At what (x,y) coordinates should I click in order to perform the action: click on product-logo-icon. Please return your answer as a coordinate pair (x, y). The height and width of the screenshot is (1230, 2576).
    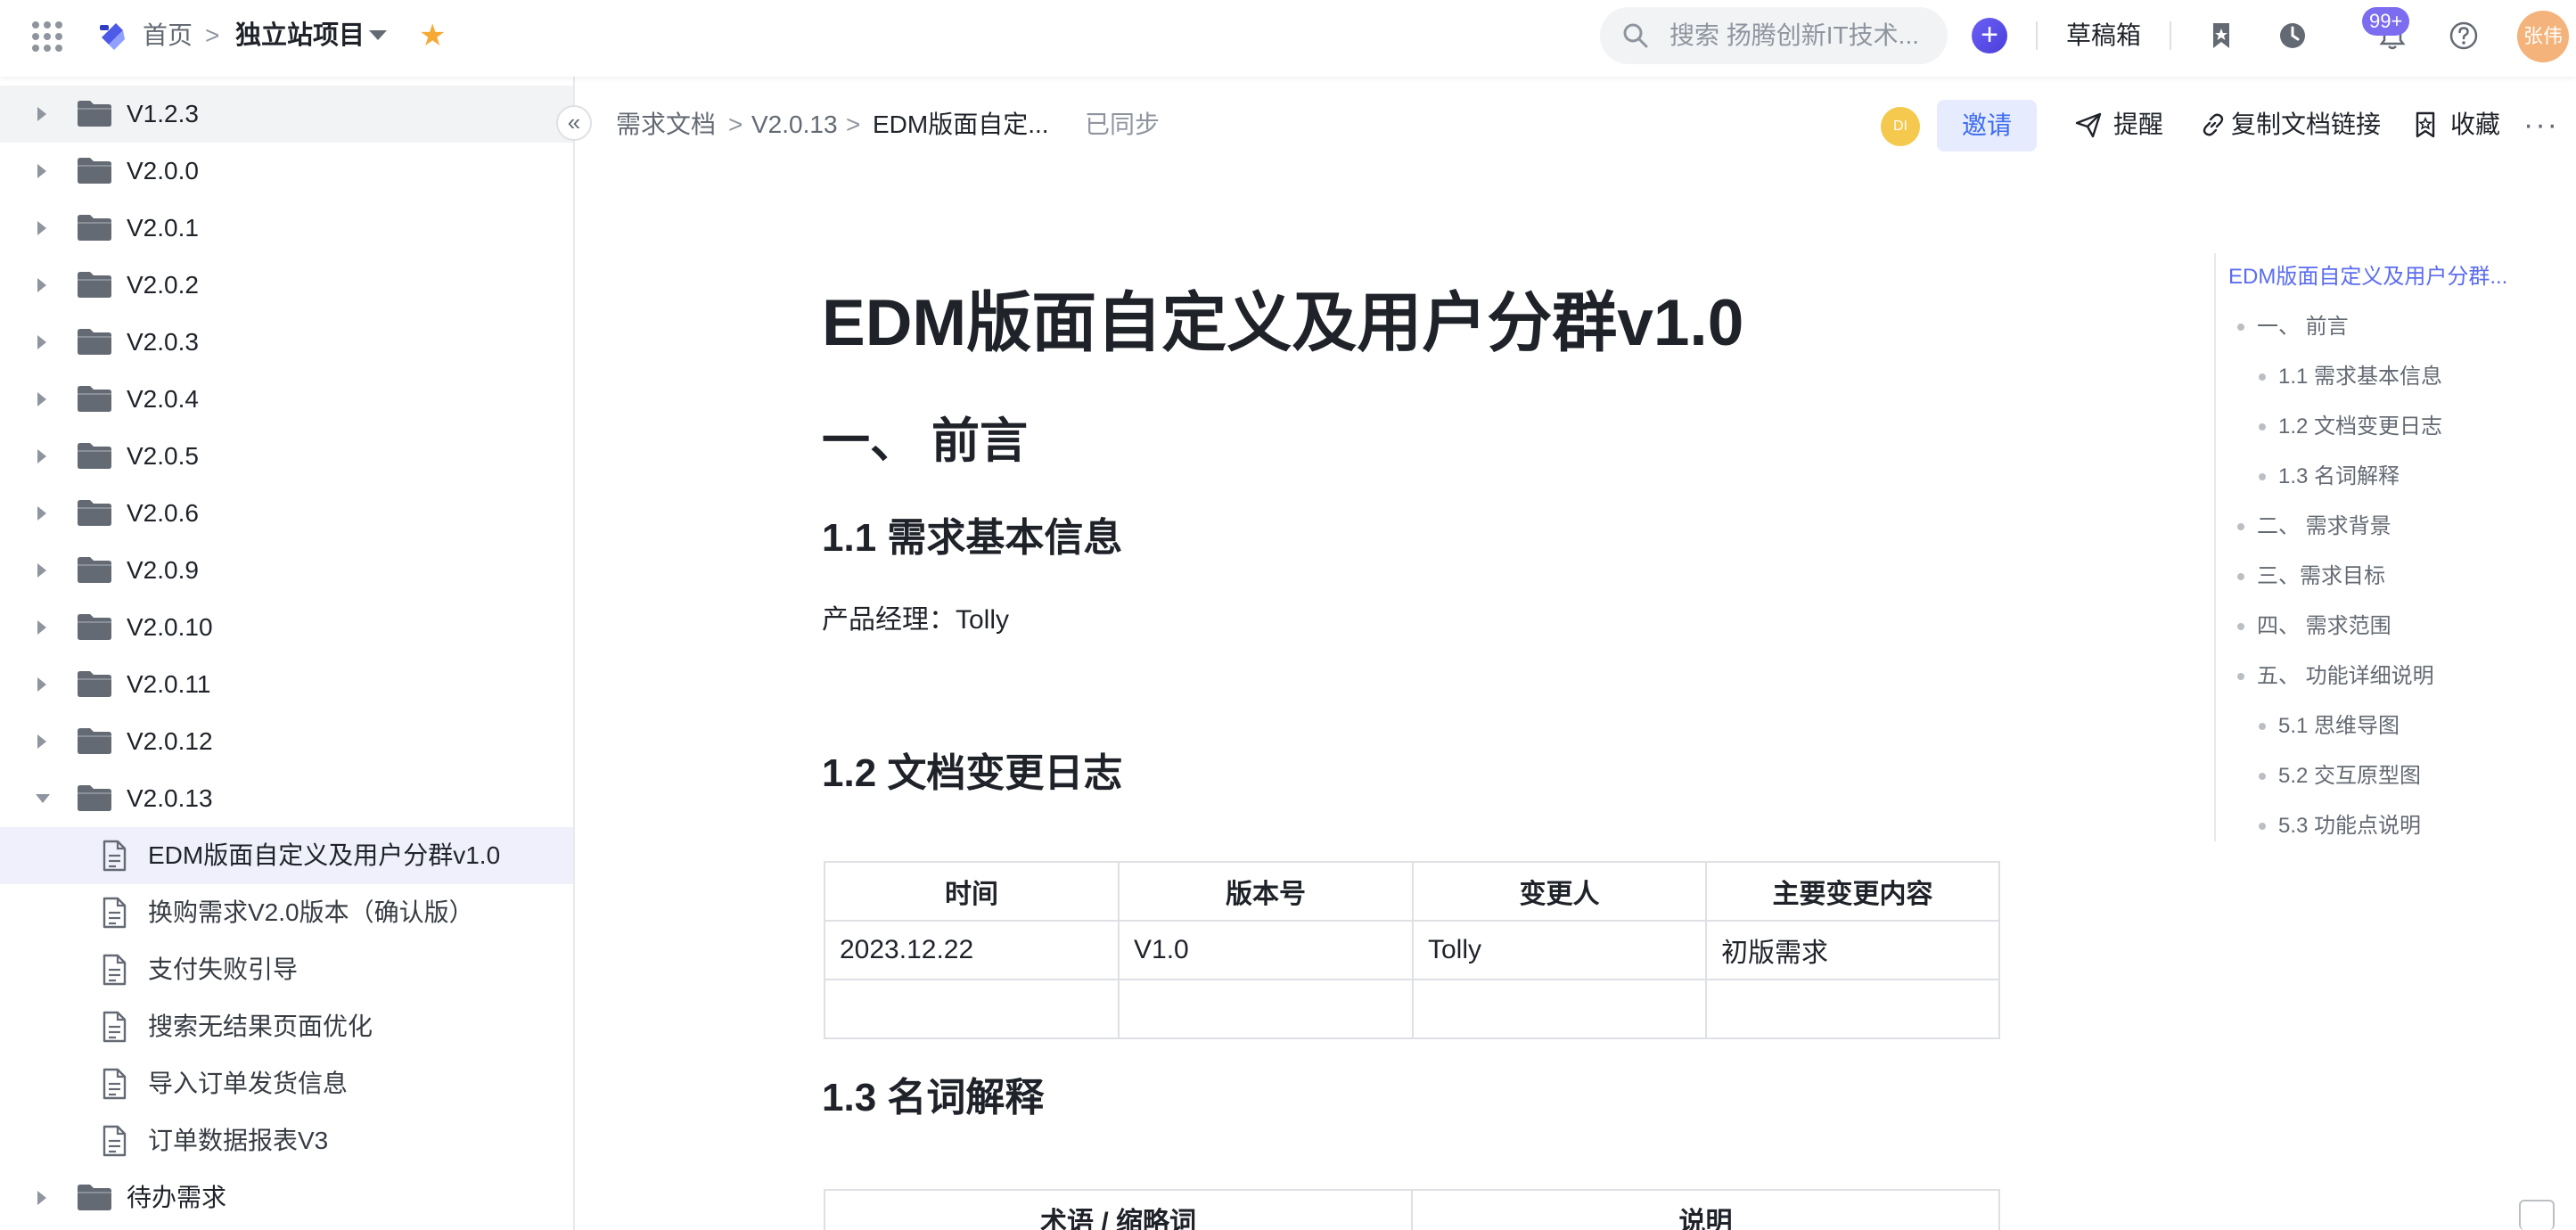
    Looking at the image, I should click on (112, 36).